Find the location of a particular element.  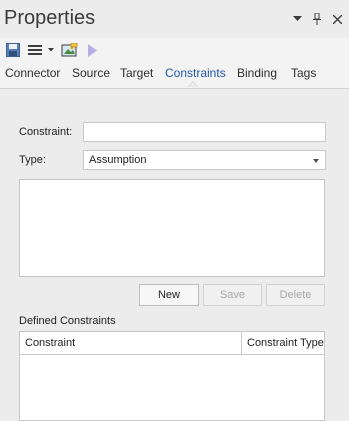

column-header-constraint: Constraint is located at coordinates (130, 343).